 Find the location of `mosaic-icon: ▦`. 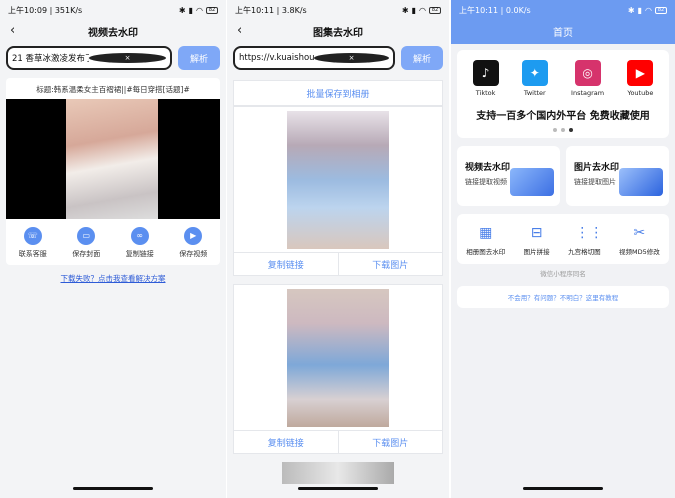

mosaic-icon: ▦ is located at coordinates (486, 233).